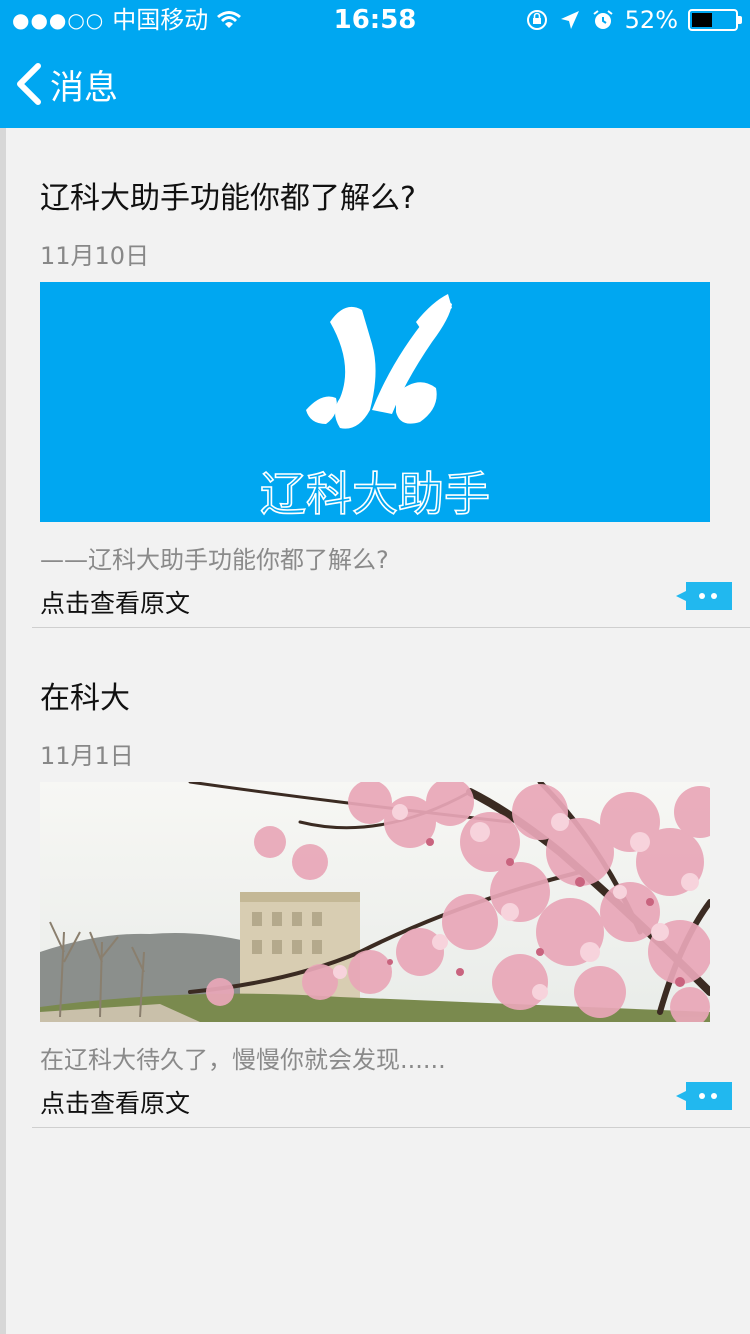 Image resolution: width=750 pixels, height=1334 pixels. I want to click on alarm-icon, so click(603, 19).